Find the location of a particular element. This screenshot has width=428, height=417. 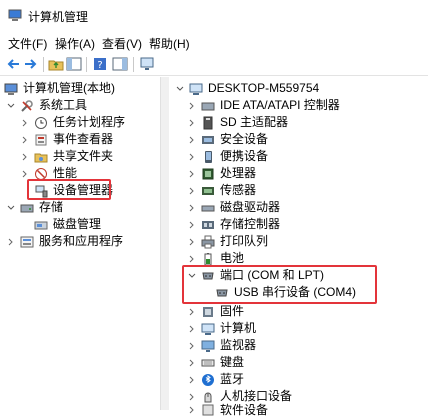

tree-label: 设备管理器 is located at coordinates (83, 190).